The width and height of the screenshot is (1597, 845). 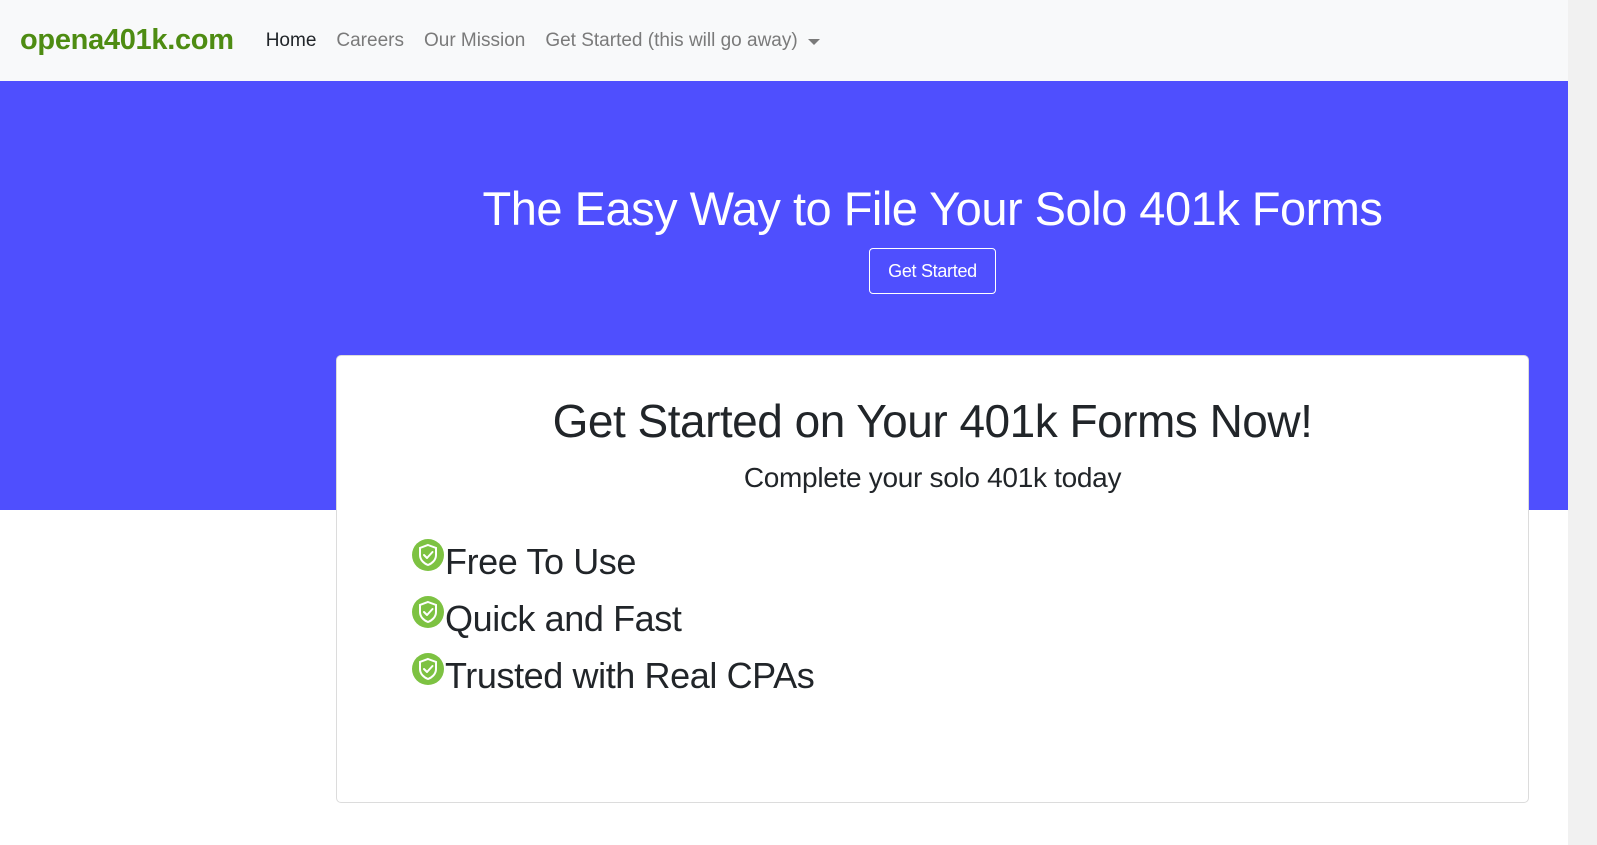 What do you see at coordinates (127, 40) in the screenshot?
I see `brand-logo-link: opena401k.com` at bounding box center [127, 40].